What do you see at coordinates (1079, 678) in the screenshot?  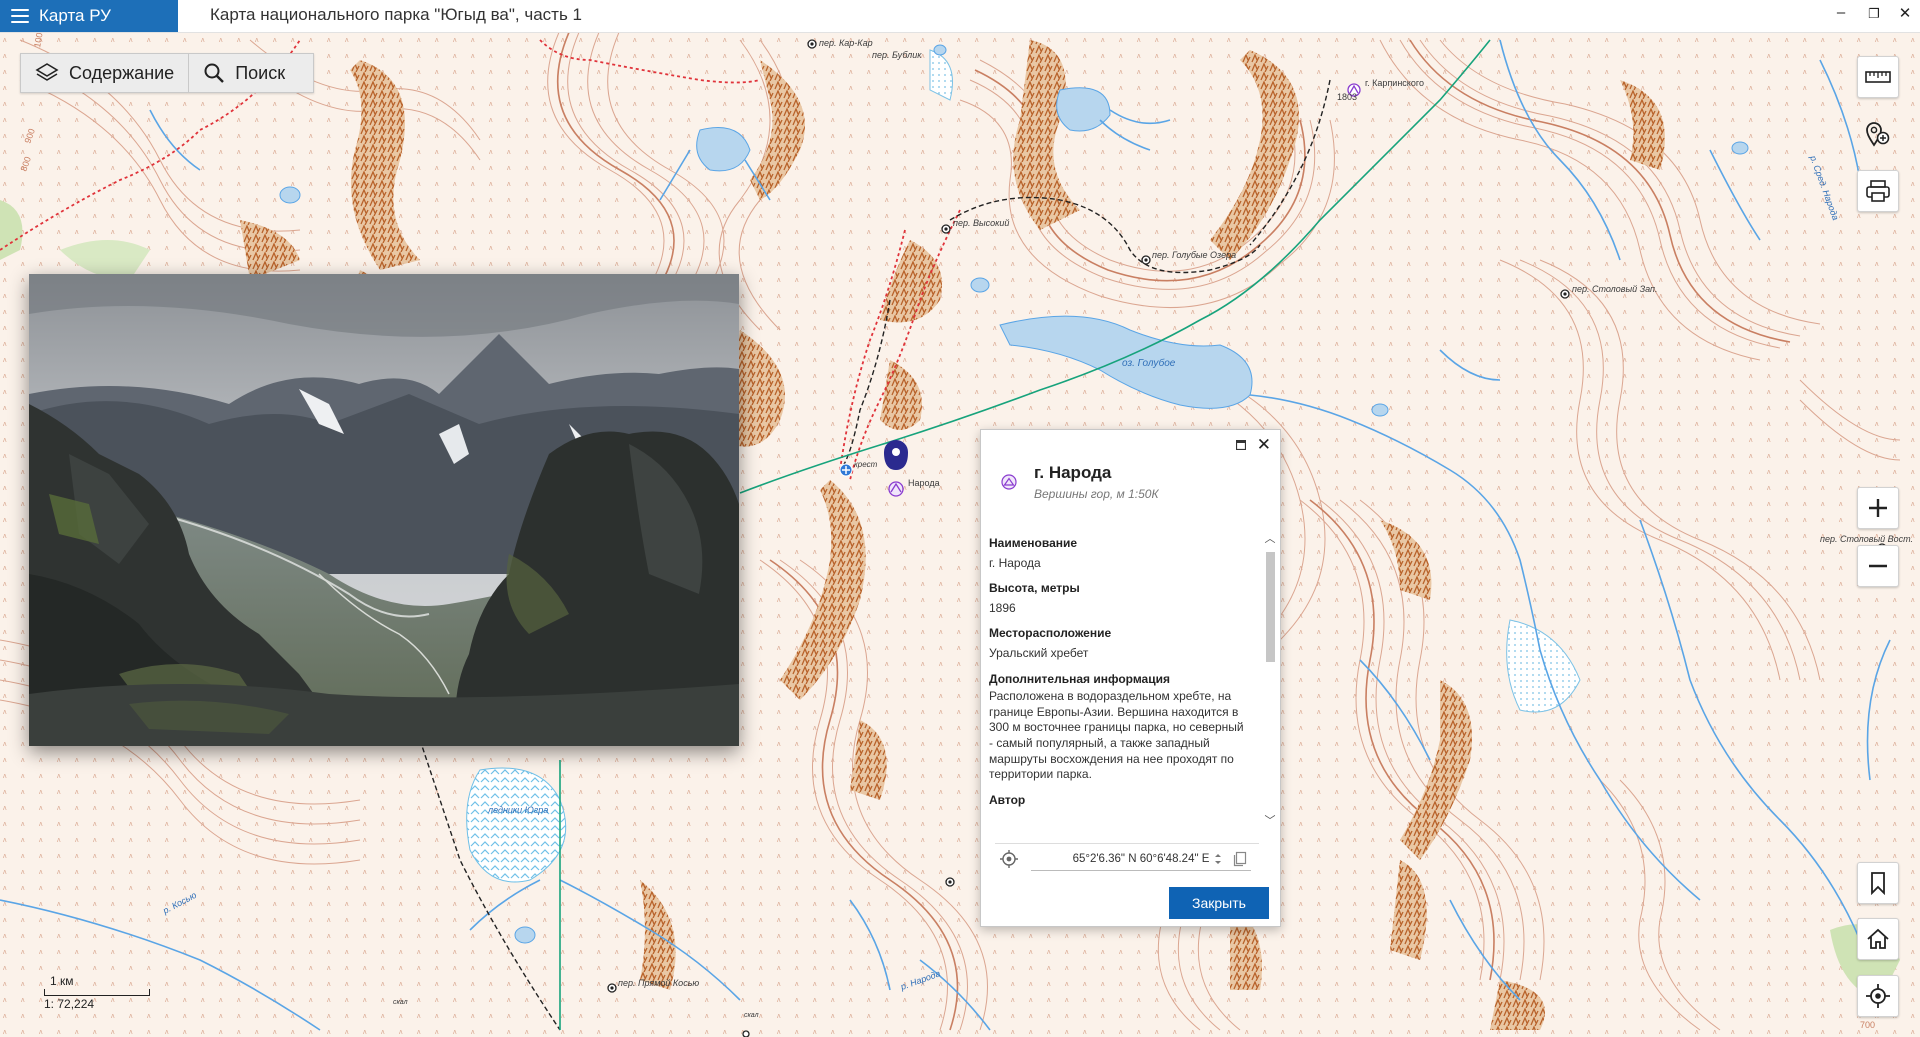 I see `field-label: Дополнительная информация` at bounding box center [1079, 678].